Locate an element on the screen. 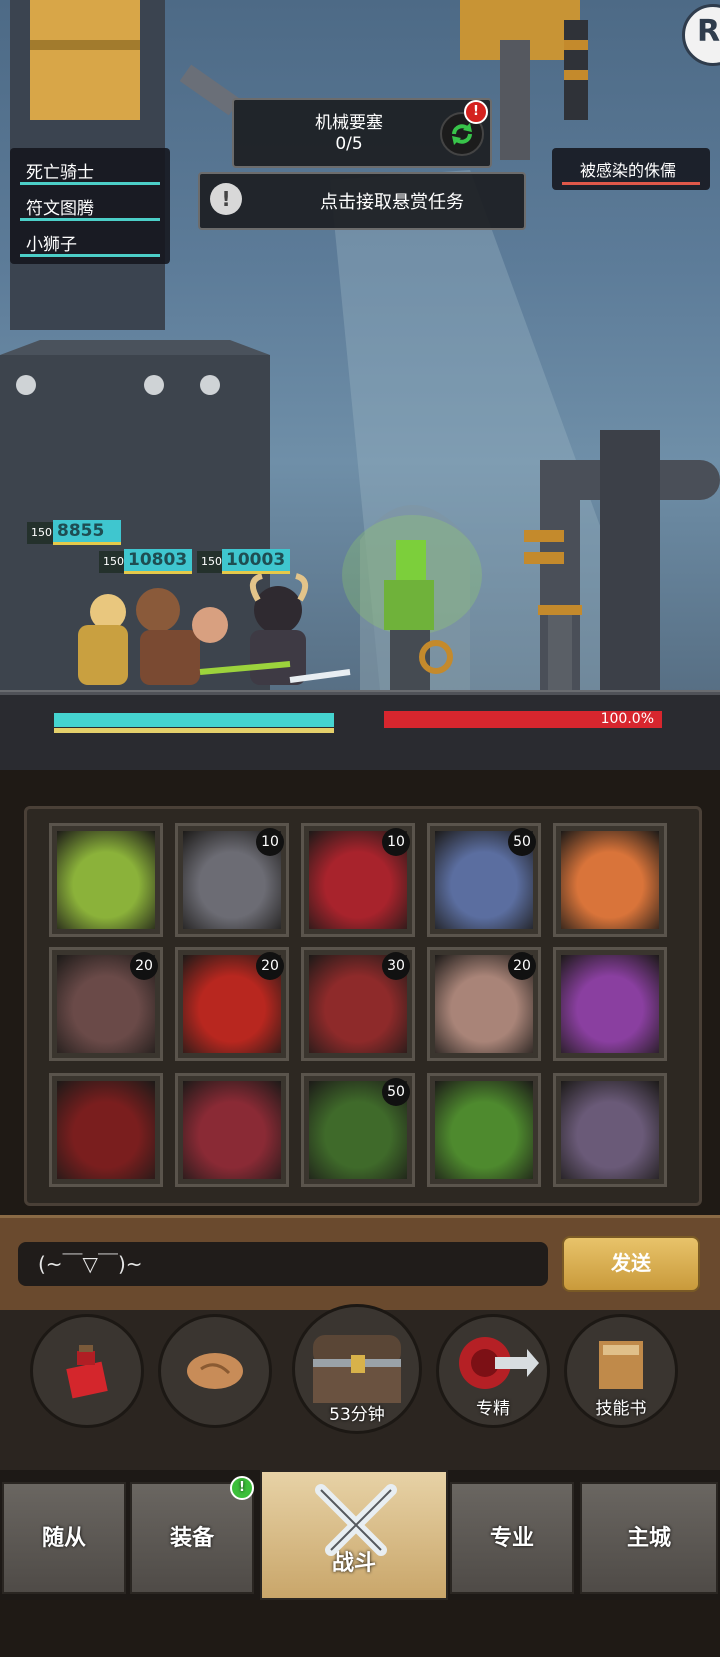 The height and width of the screenshot is (1657, 720). chest-timer: 53分钟 is located at coordinates (357, 1415).